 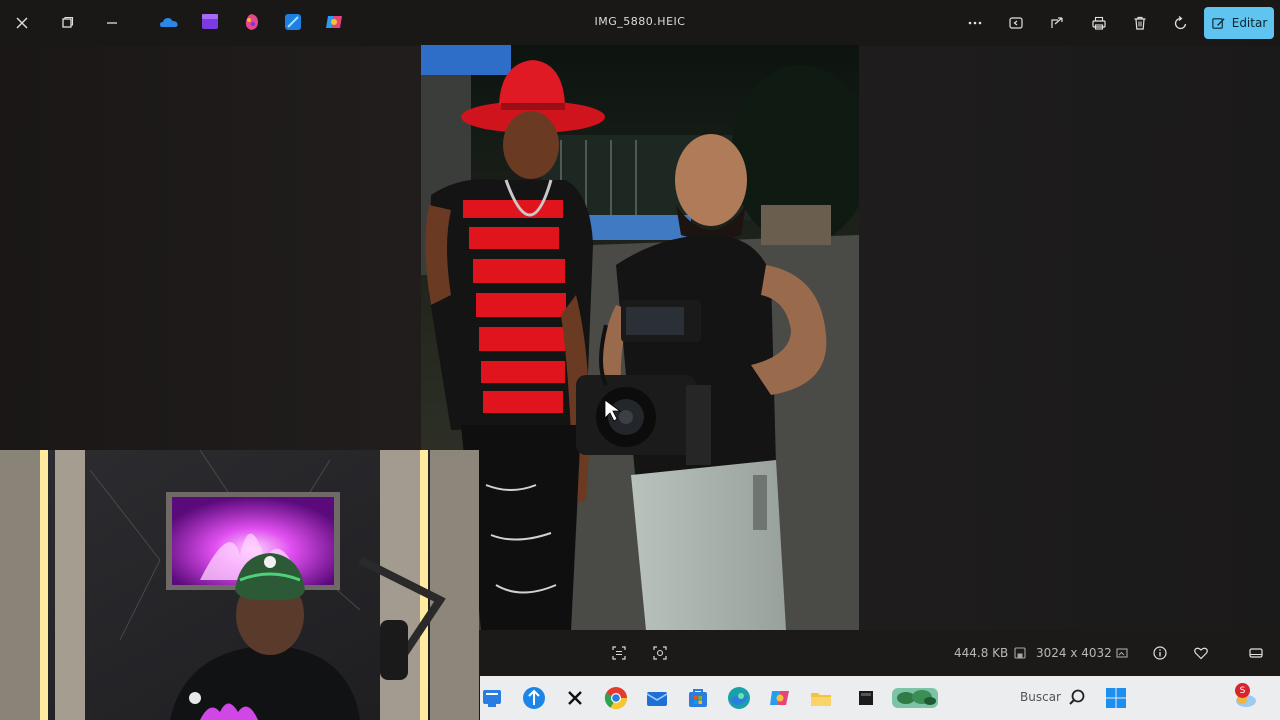 I want to click on delete-button, so click(x=1140, y=23).